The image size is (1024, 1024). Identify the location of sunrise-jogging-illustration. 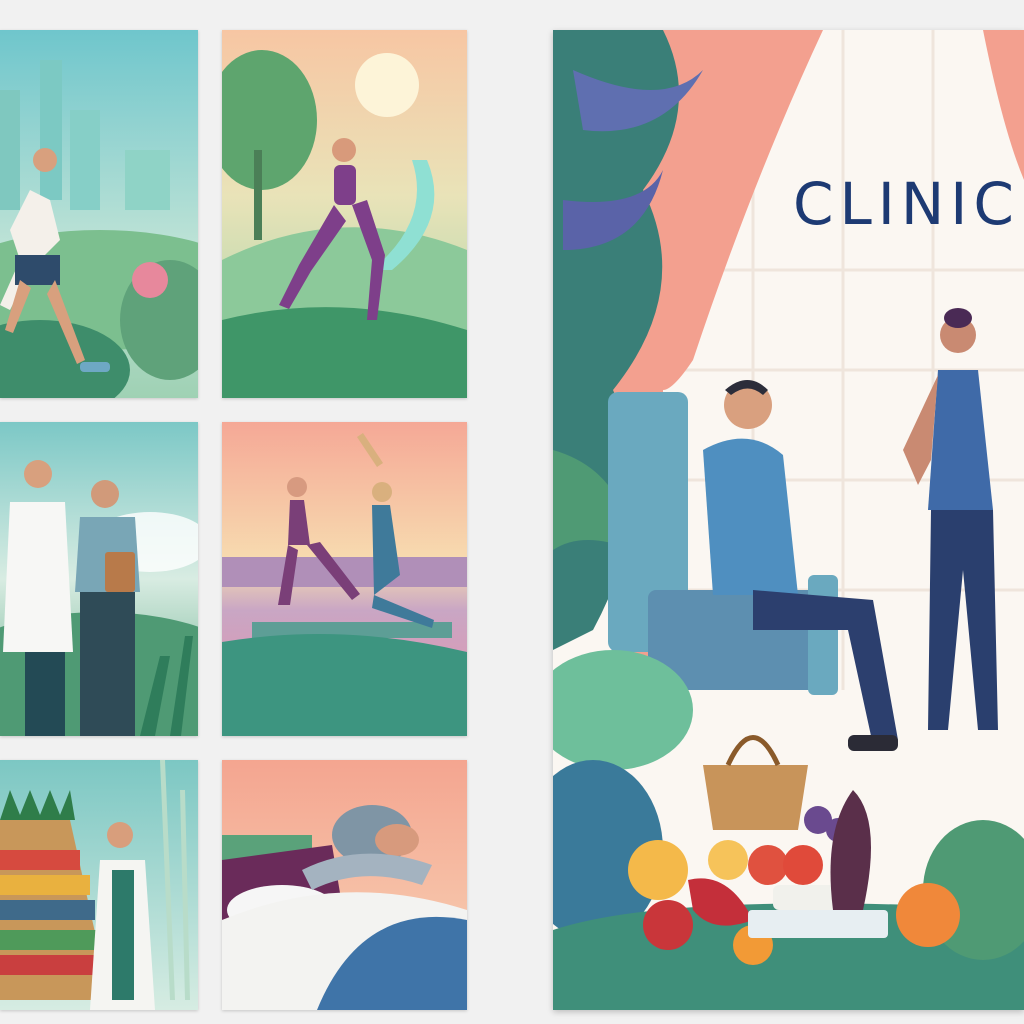
(344, 214).